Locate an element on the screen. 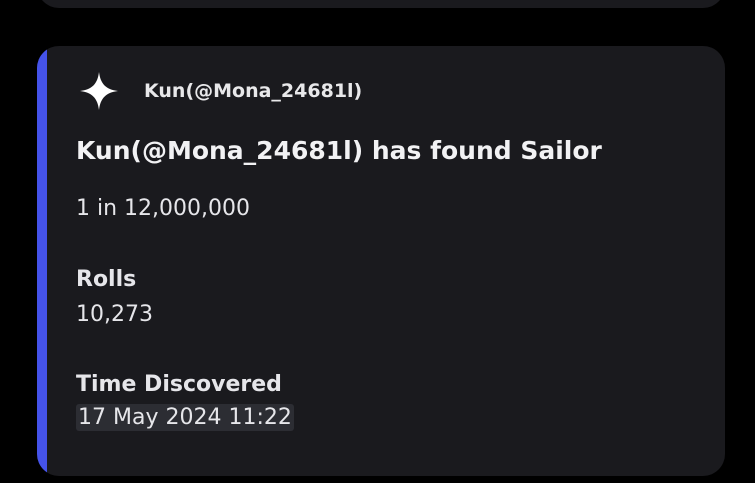  field-value-time-discovered: 17 May 2024 11:22 is located at coordinates (185, 417).